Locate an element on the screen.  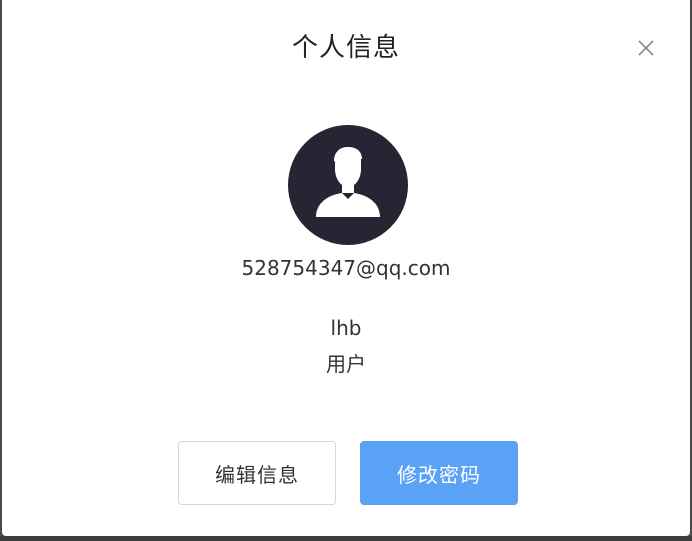
user-role: 用户 is located at coordinates (346, 364).